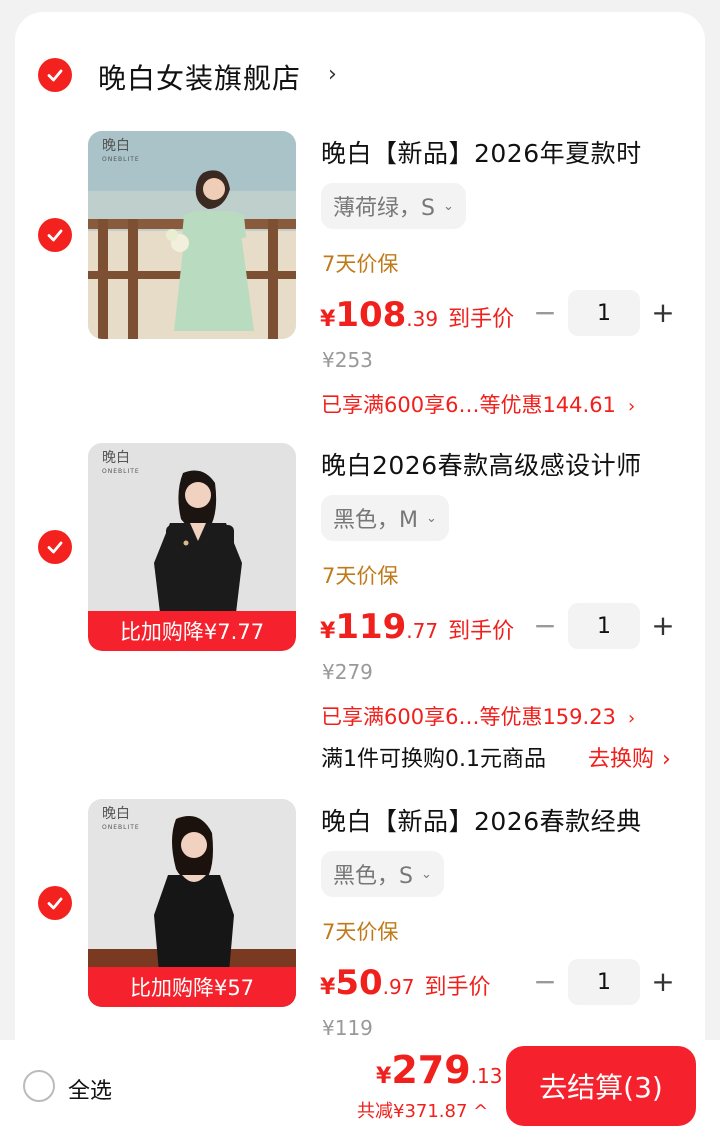 The height and width of the screenshot is (1140, 720). What do you see at coordinates (192, 987) in the screenshot?
I see `price-drop-badge: 比加购降¥57` at bounding box center [192, 987].